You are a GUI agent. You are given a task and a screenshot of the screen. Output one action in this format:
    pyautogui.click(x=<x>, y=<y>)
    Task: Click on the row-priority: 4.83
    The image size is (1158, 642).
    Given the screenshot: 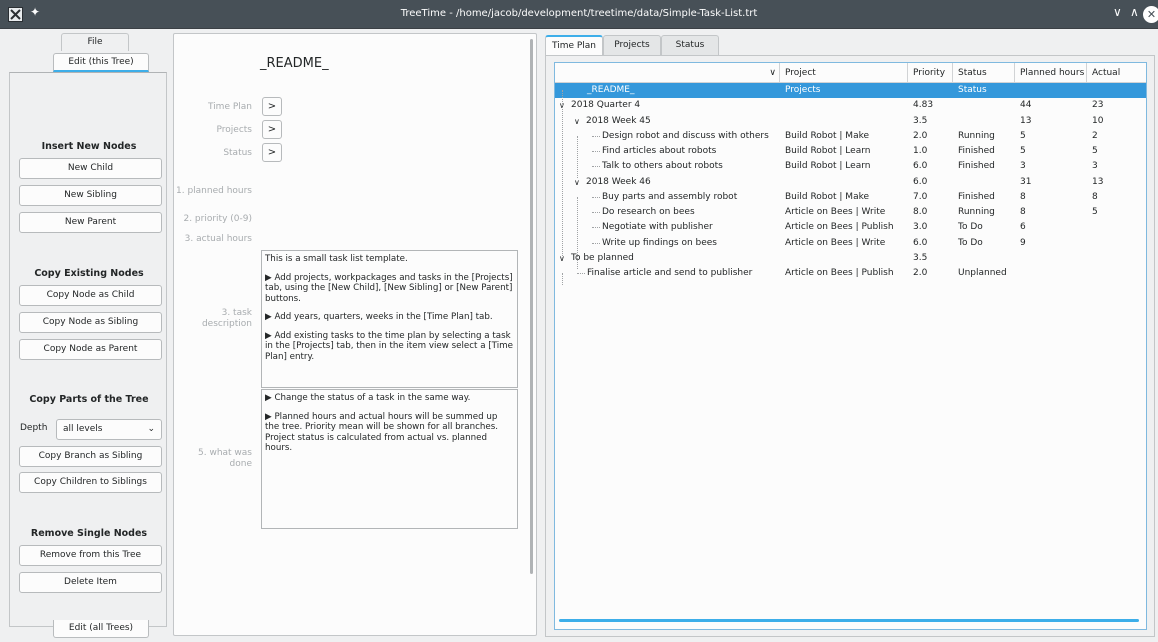 What is the action you would take?
    pyautogui.click(x=923, y=105)
    